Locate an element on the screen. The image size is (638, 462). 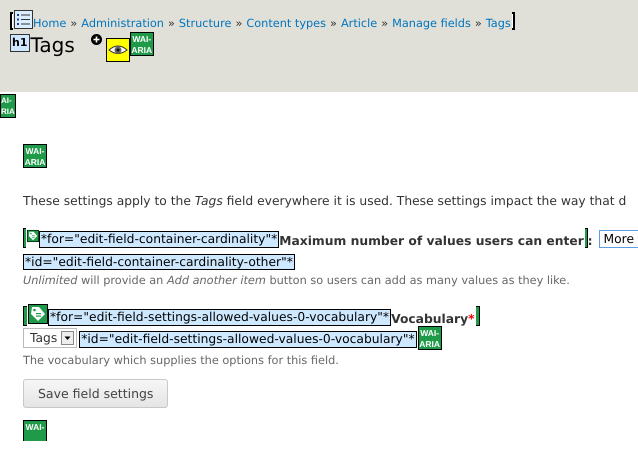
wai-aria-badge: WAI- is located at coordinates (35, 430).